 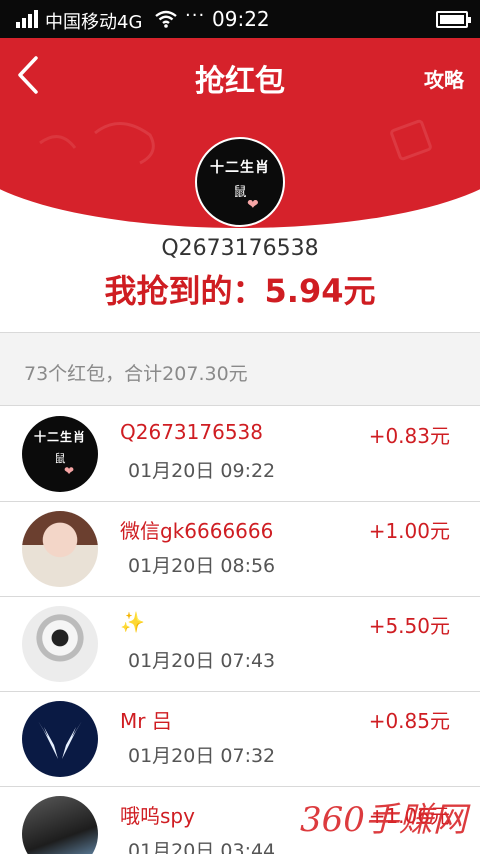 What do you see at coordinates (383, 820) in the screenshot?
I see `watermark: 360手赚网` at bounding box center [383, 820].